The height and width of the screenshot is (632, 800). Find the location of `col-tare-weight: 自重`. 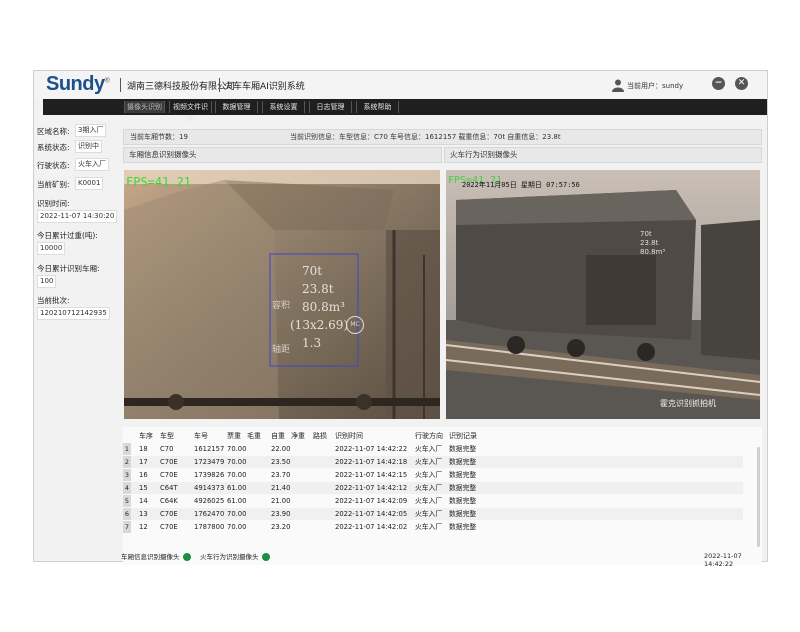

col-tare-weight: 自重 is located at coordinates (278, 436).